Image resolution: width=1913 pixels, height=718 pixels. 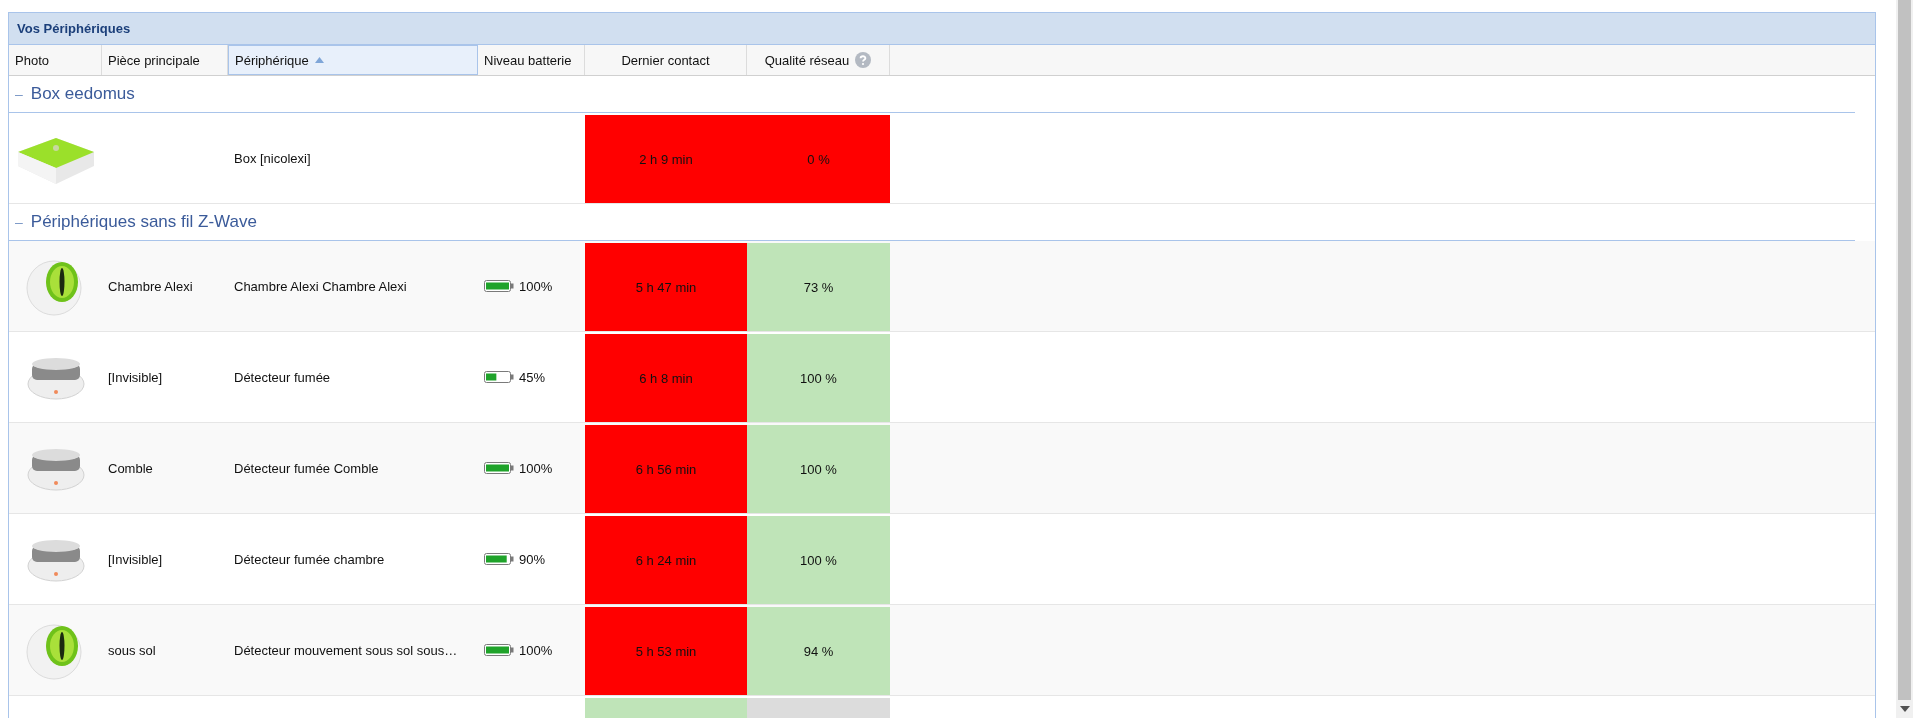 I want to click on column-header: Qualité réseau, so click(x=818, y=60).